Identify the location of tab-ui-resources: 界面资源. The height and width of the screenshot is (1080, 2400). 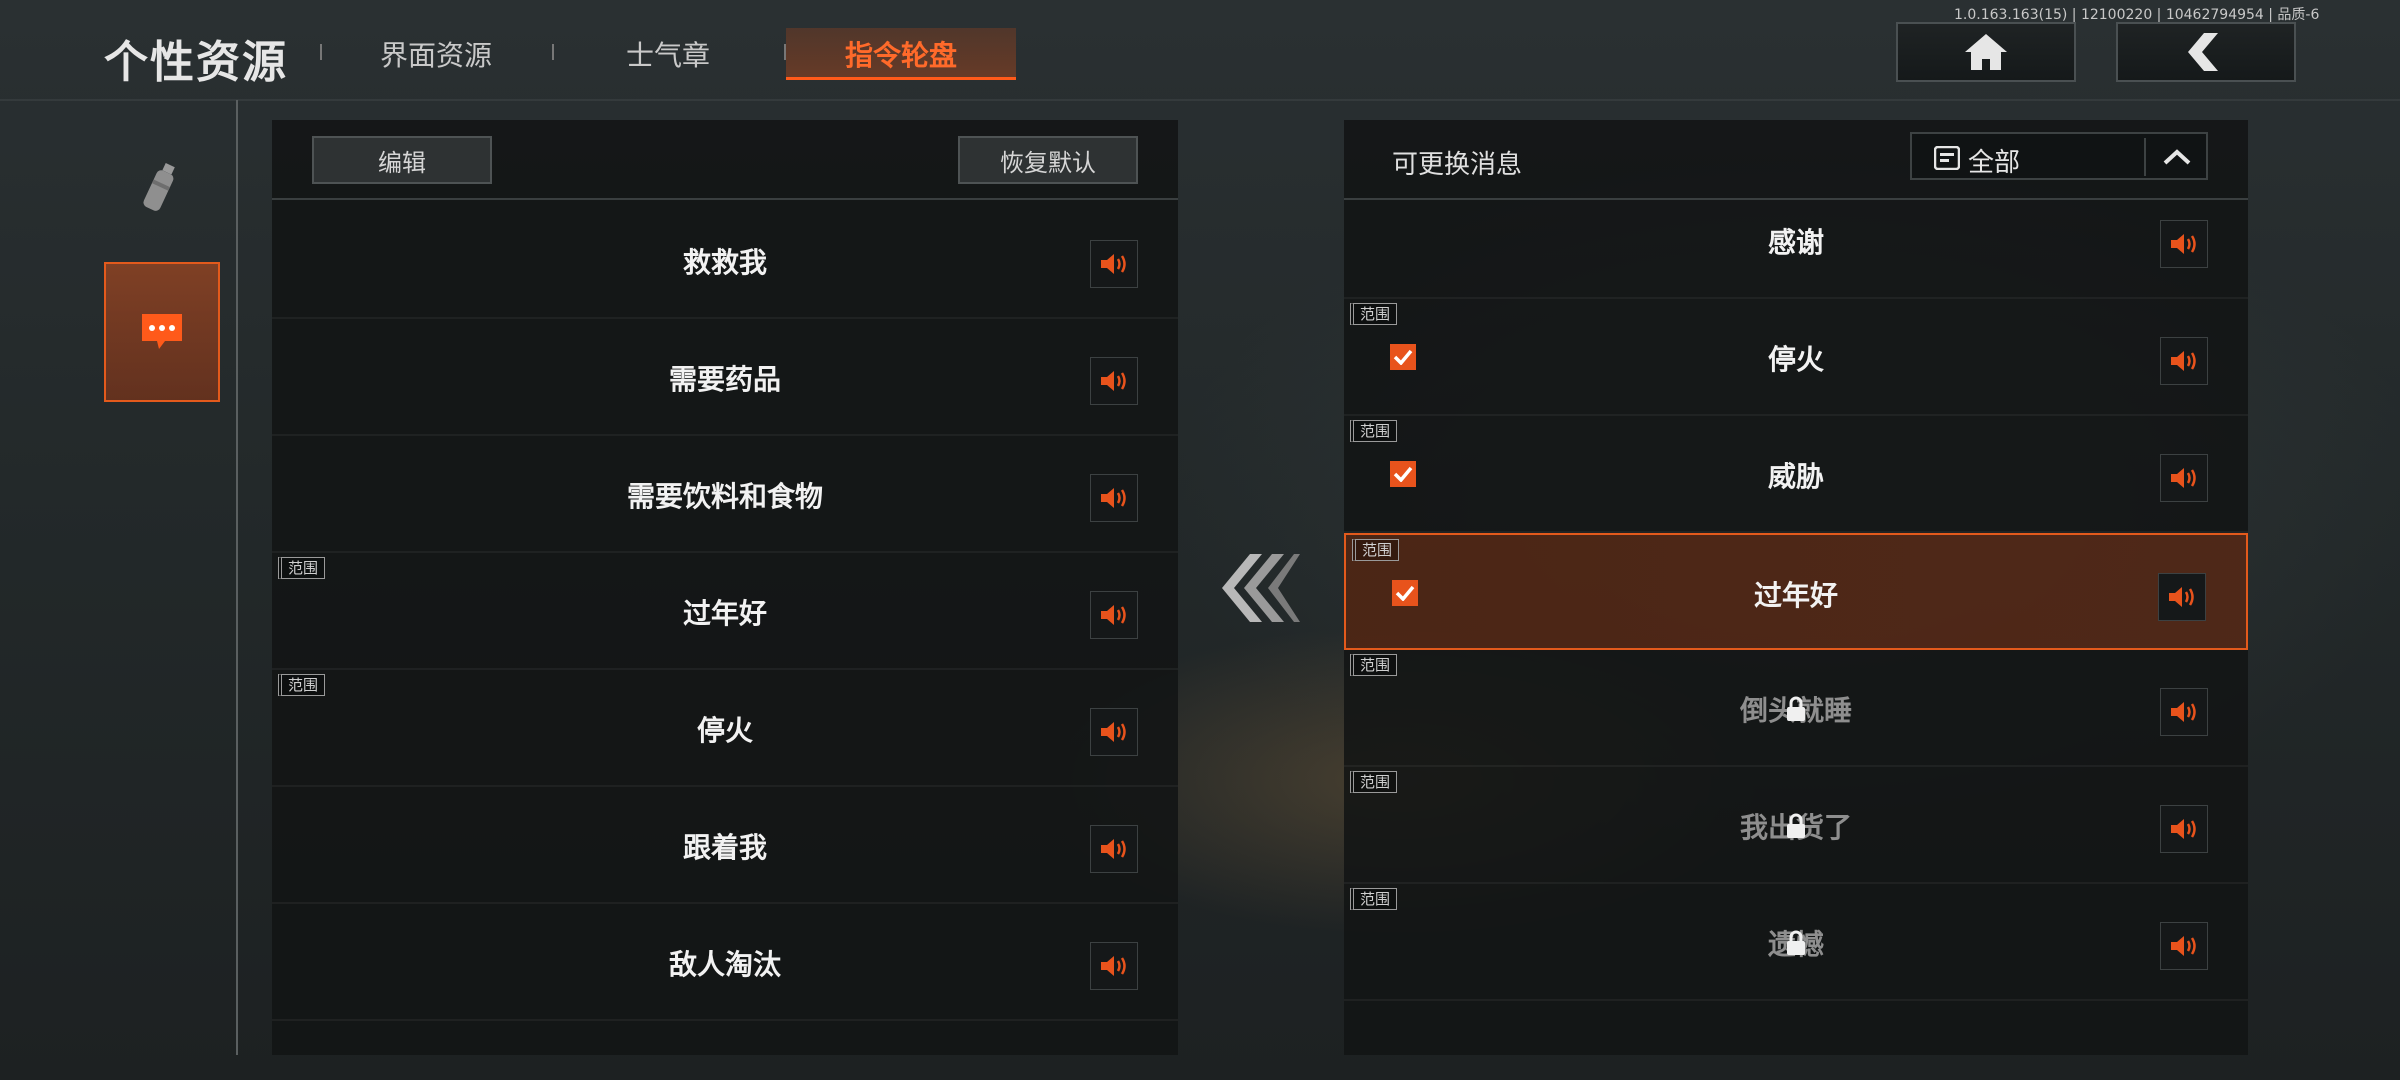
(436, 54).